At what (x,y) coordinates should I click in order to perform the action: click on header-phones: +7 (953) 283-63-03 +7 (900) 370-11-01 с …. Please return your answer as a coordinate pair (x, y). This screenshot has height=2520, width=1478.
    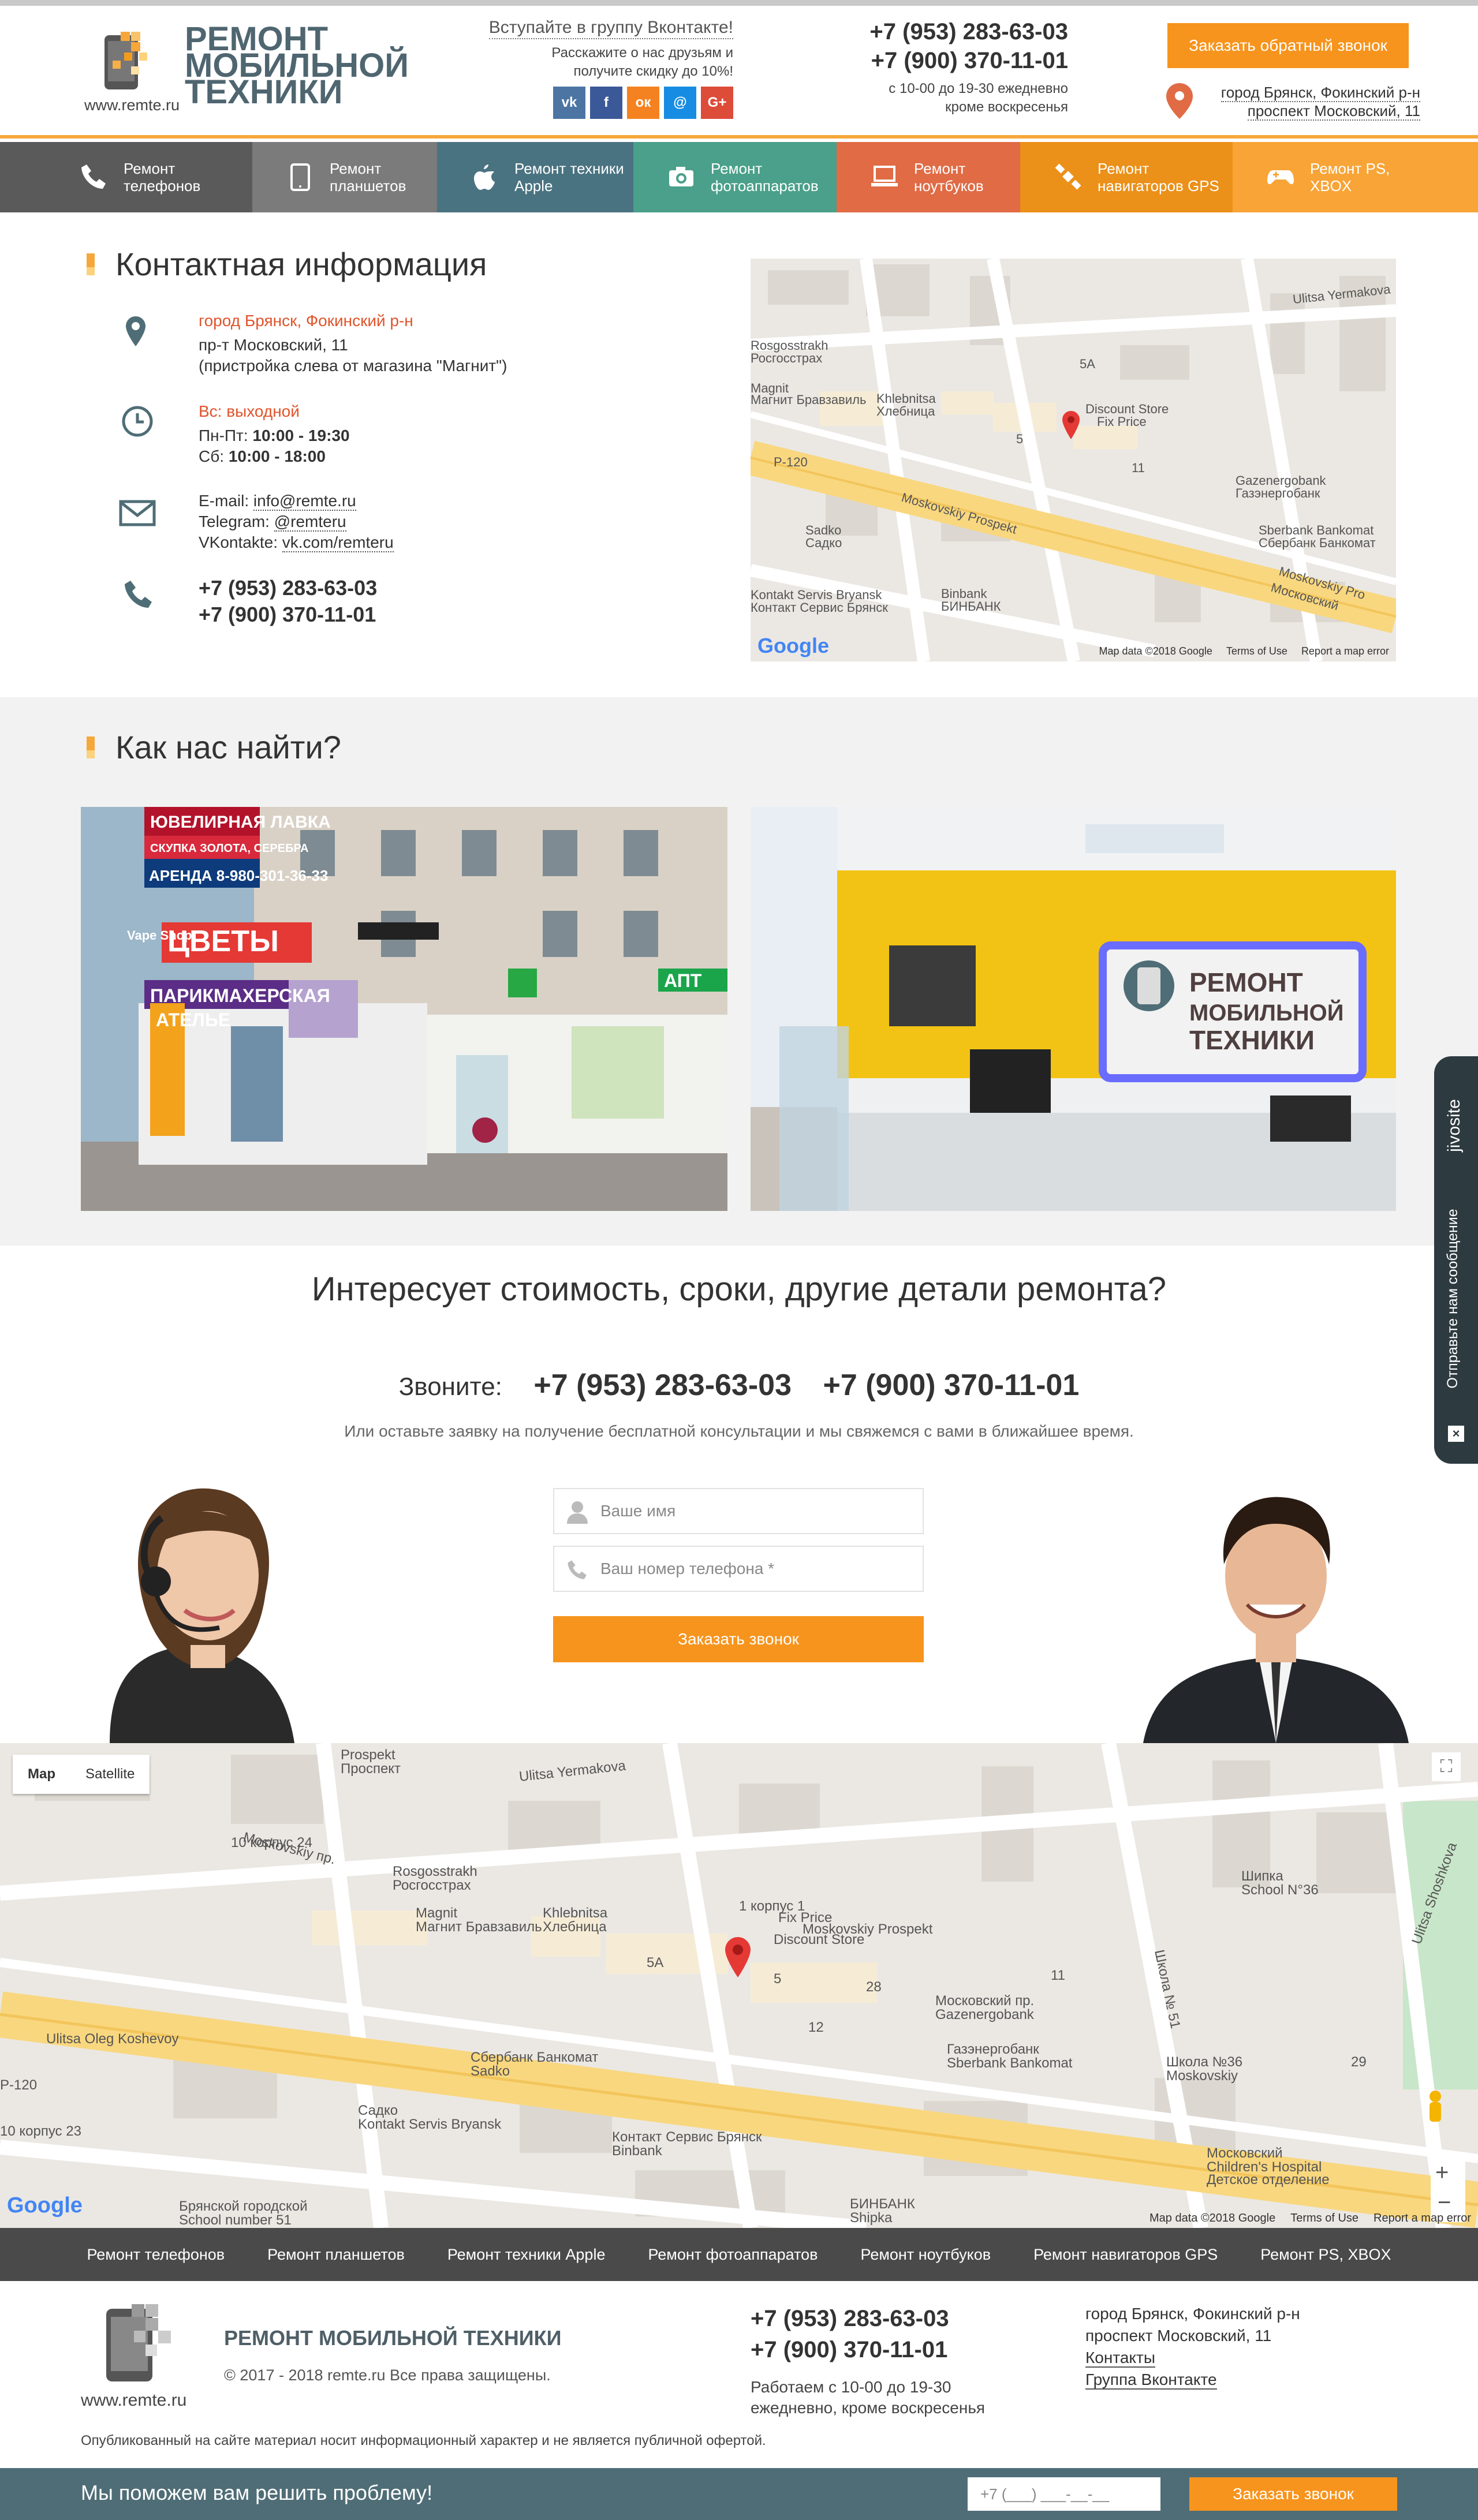
    Looking at the image, I should click on (944, 67).